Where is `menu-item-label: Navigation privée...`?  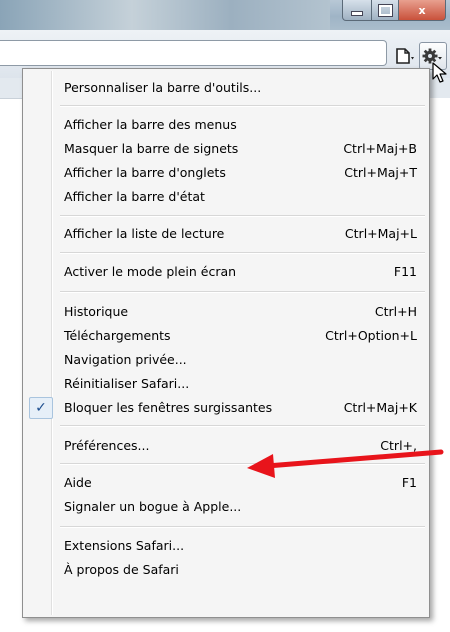 menu-item-label: Navigation privée... is located at coordinates (125, 359).